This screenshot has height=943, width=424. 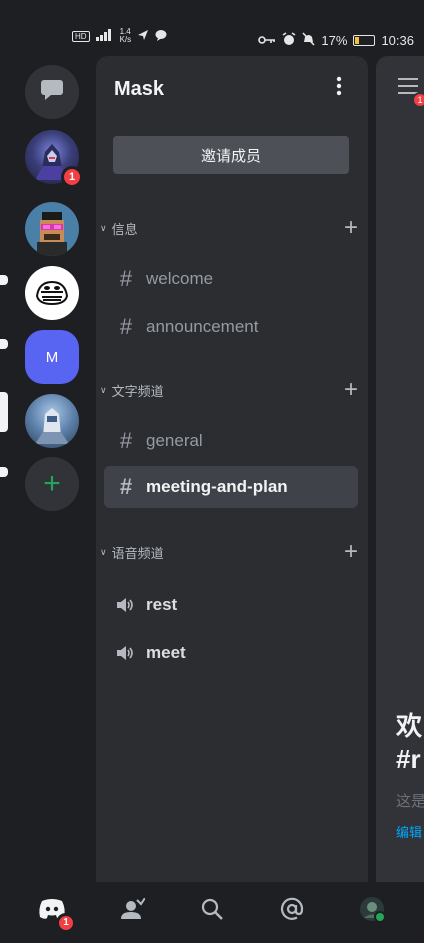 What do you see at coordinates (400, 469) in the screenshot?
I see `chat-panel-peek: 1 欢 #r 这是 编辑` at bounding box center [400, 469].